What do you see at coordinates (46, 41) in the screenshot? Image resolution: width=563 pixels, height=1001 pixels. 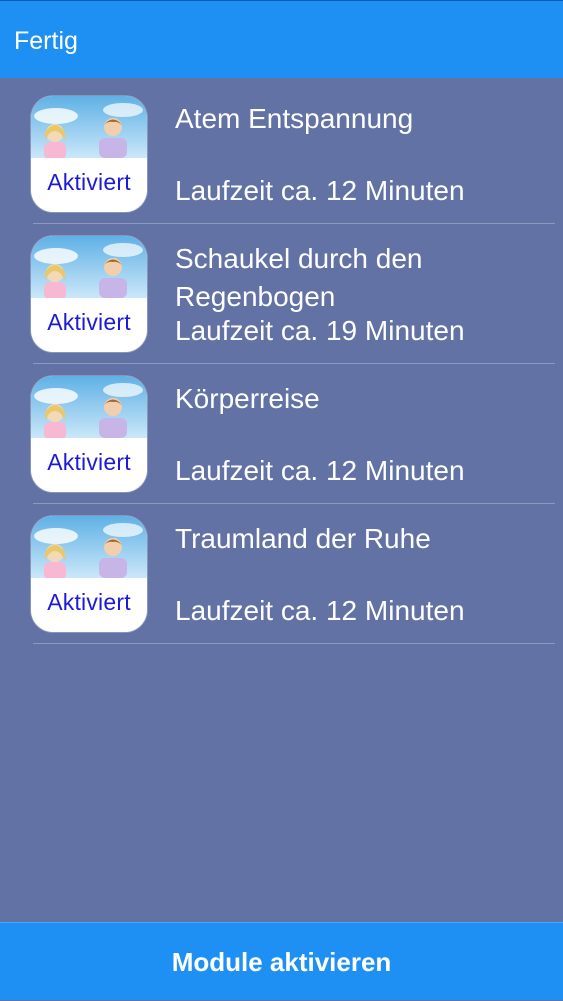 I see `done-button: Fertig` at bounding box center [46, 41].